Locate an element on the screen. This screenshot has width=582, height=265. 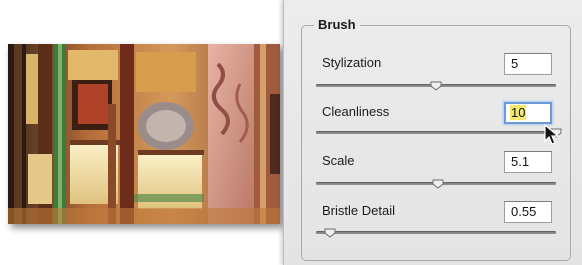
stylization-label: Stylization is located at coordinates (352, 62).